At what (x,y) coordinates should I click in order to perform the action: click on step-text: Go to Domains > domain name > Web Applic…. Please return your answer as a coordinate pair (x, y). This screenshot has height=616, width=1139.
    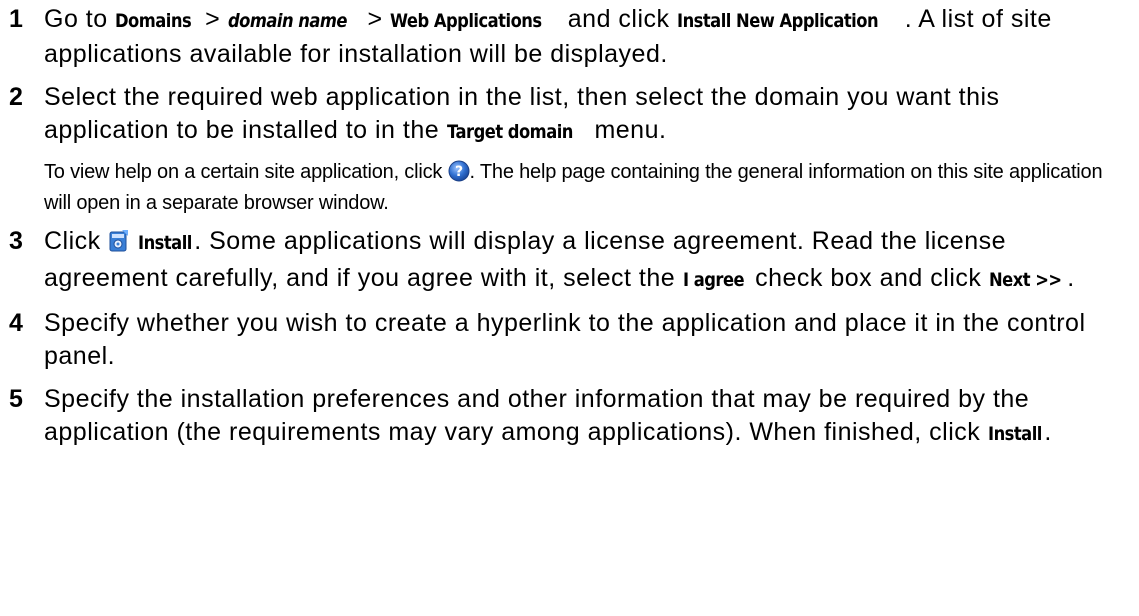
    Looking at the image, I should click on (591, 37).